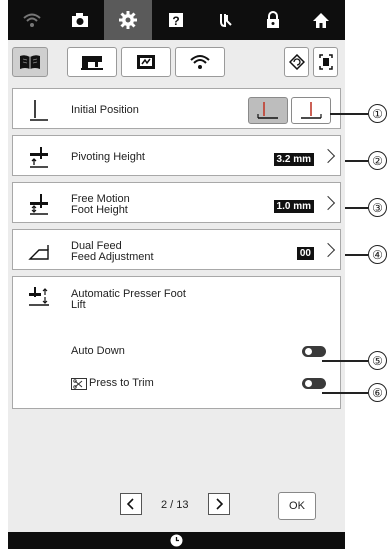  What do you see at coordinates (39, 157) in the screenshot?
I see `pivoting-height-icon` at bounding box center [39, 157].